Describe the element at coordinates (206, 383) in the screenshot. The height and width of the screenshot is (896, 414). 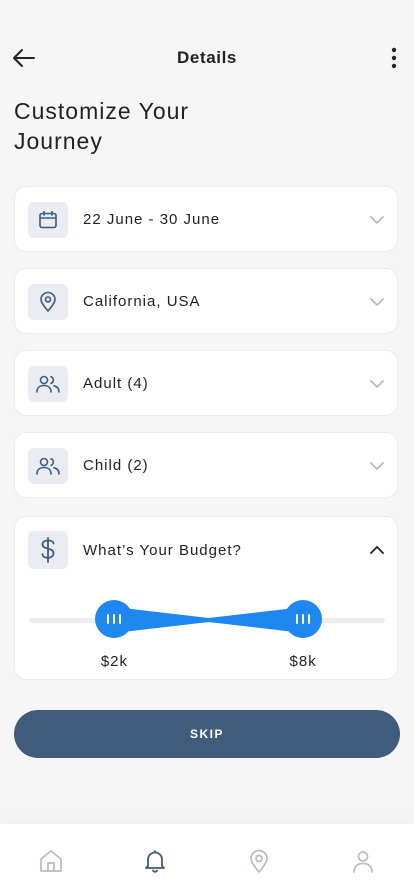
I see `adult-count-selector: Adult (4)` at that location.